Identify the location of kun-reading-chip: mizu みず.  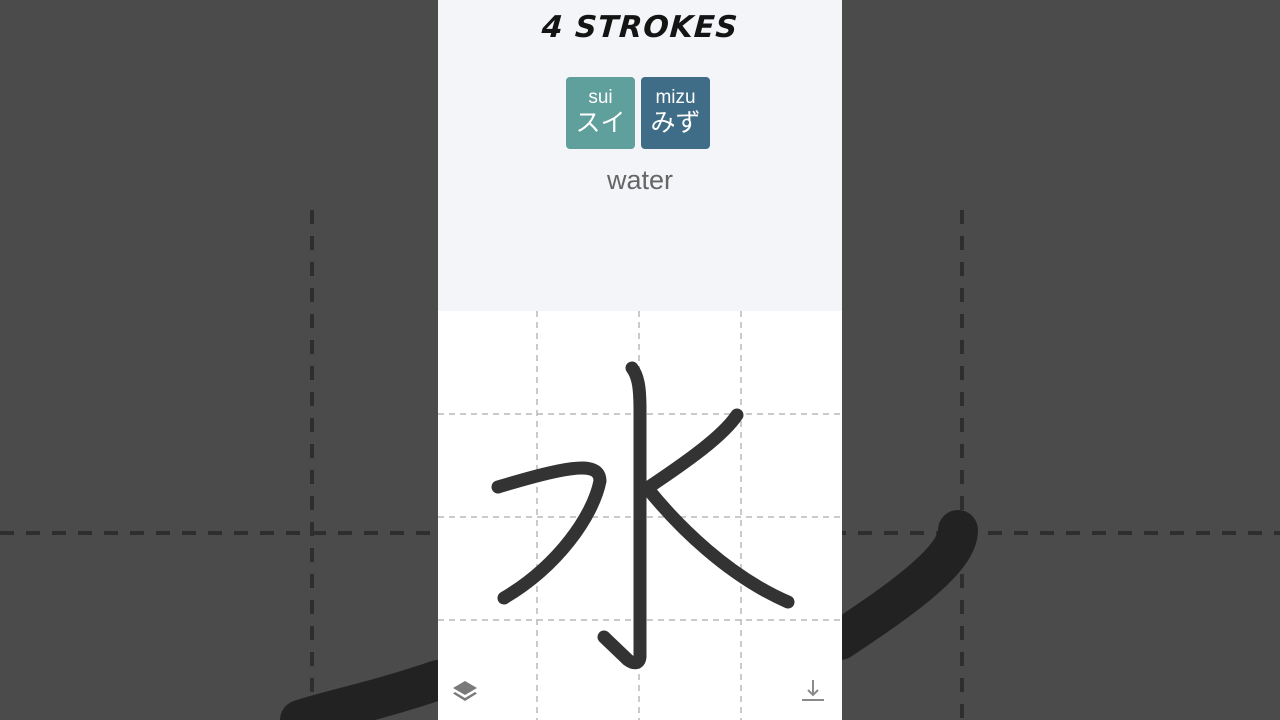
(675, 113).